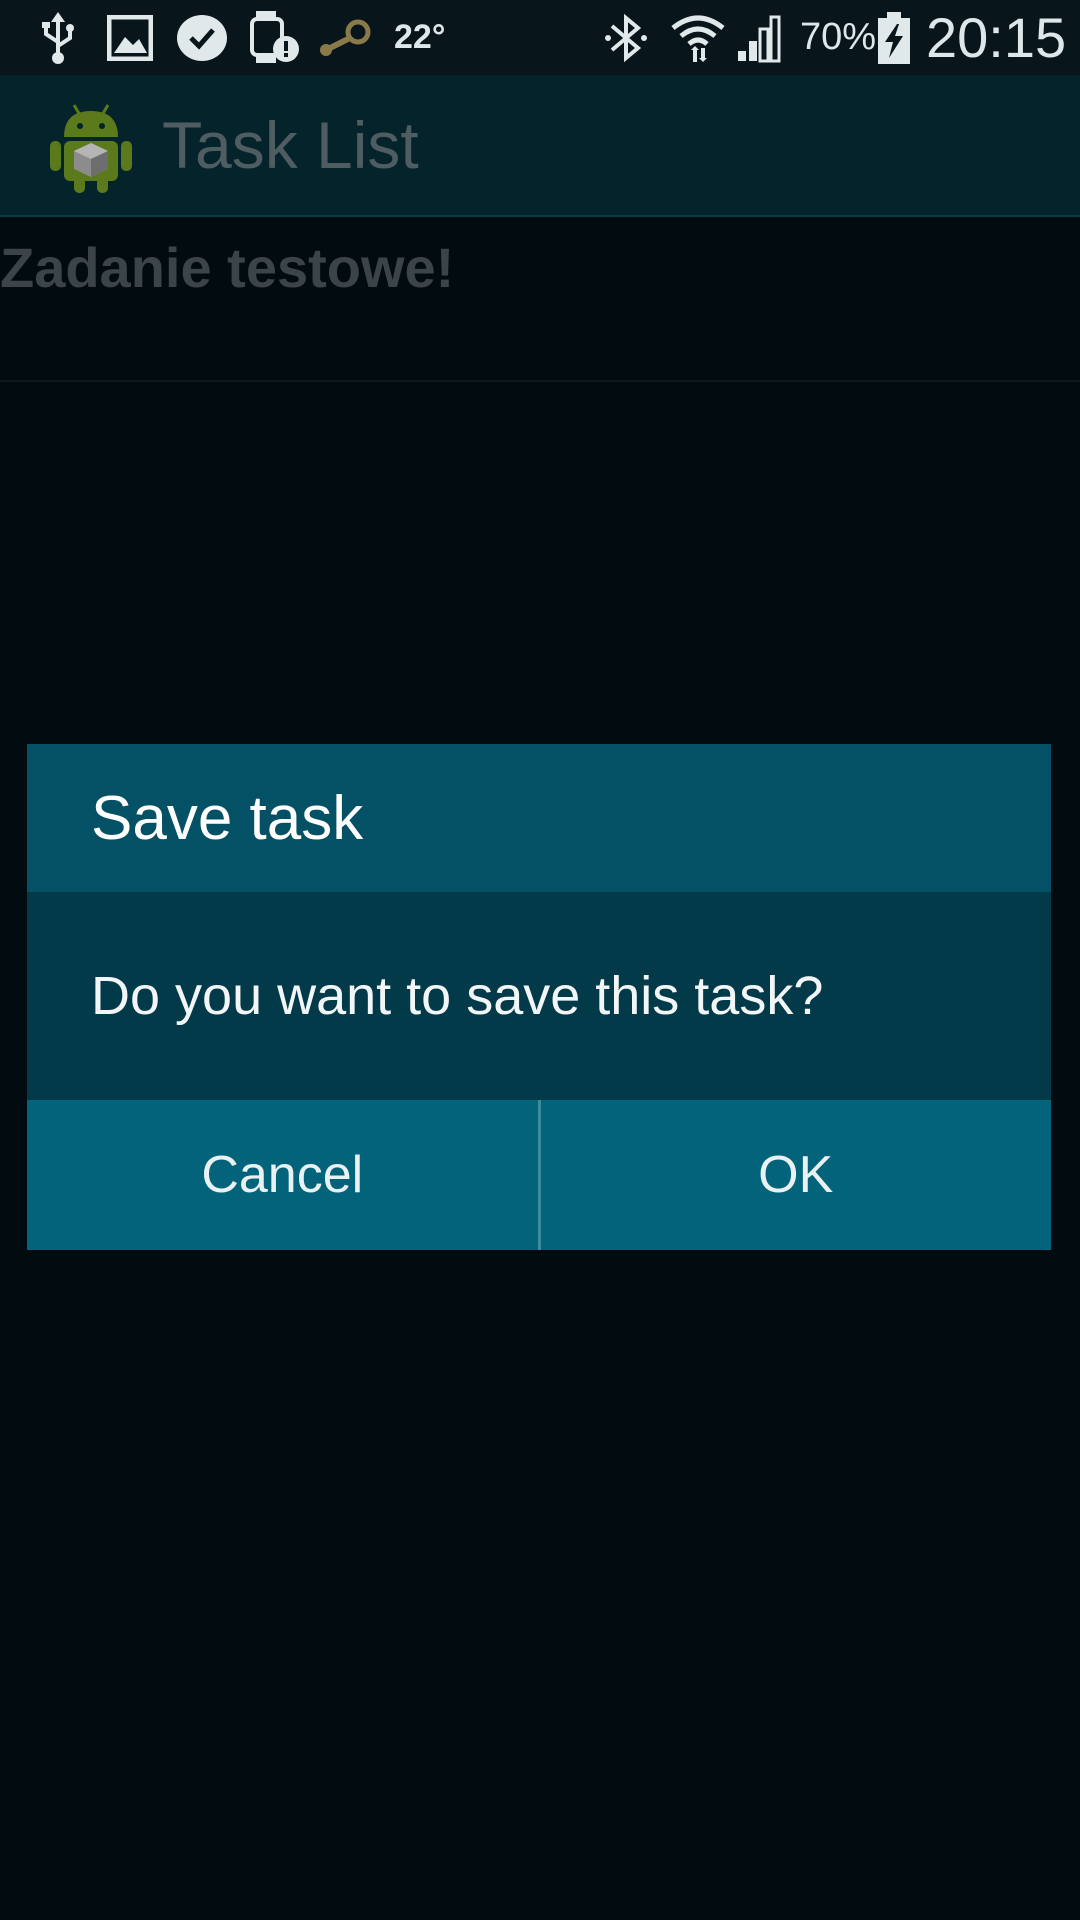 This screenshot has height=1920, width=1080. I want to click on dialog-title: Save task, so click(227, 818).